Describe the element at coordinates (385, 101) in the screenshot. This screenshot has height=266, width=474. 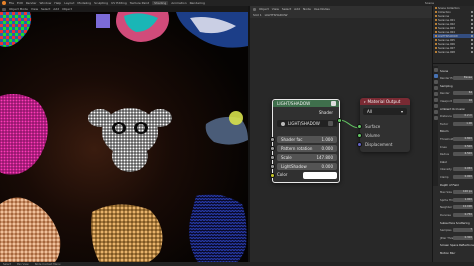
I see `material-output-header: ▾ Material Output` at that location.